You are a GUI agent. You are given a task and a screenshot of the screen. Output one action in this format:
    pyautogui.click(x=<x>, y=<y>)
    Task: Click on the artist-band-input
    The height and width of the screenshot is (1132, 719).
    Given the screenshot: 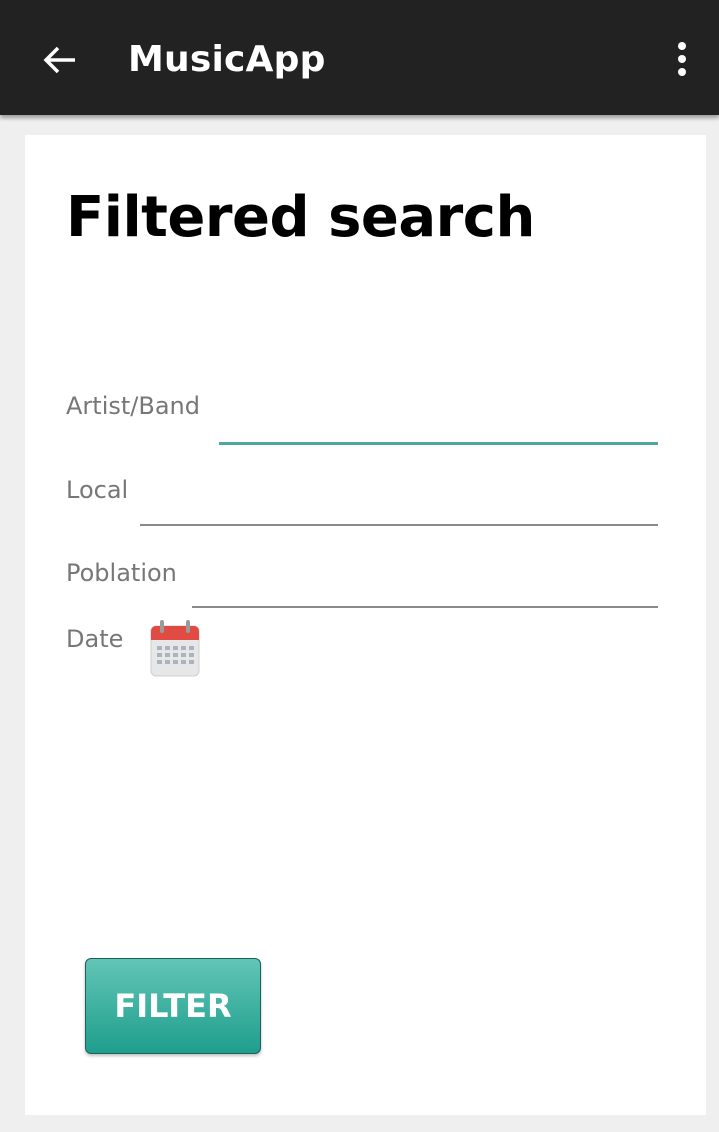 What is the action you would take?
    pyautogui.click(x=438, y=425)
    